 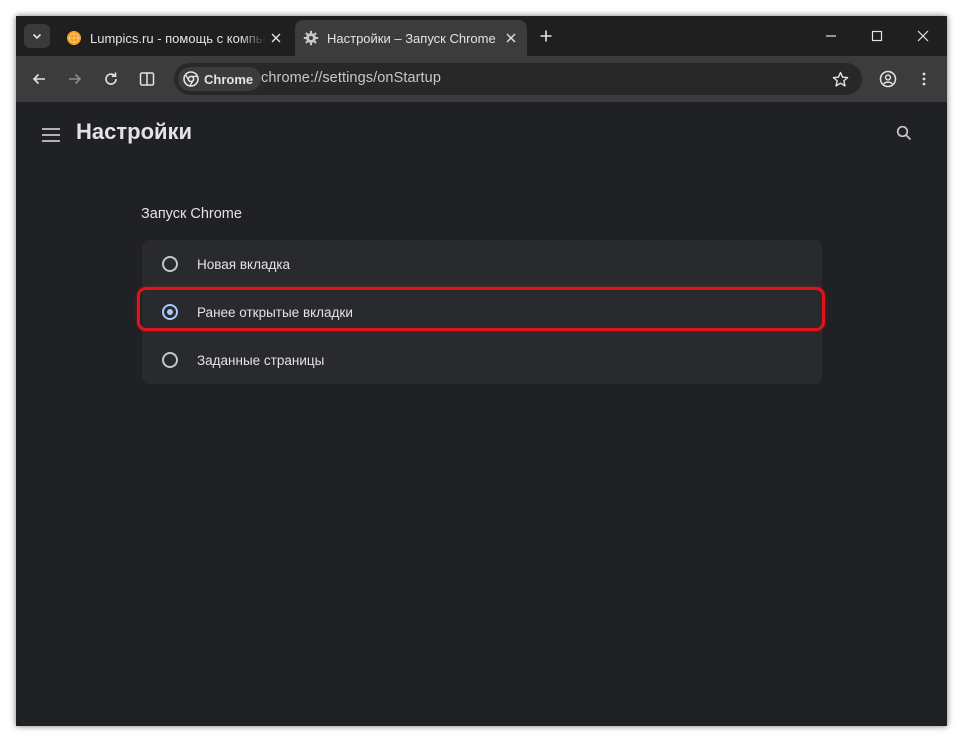 I want to click on reload-icon, so click(x=111, y=78).